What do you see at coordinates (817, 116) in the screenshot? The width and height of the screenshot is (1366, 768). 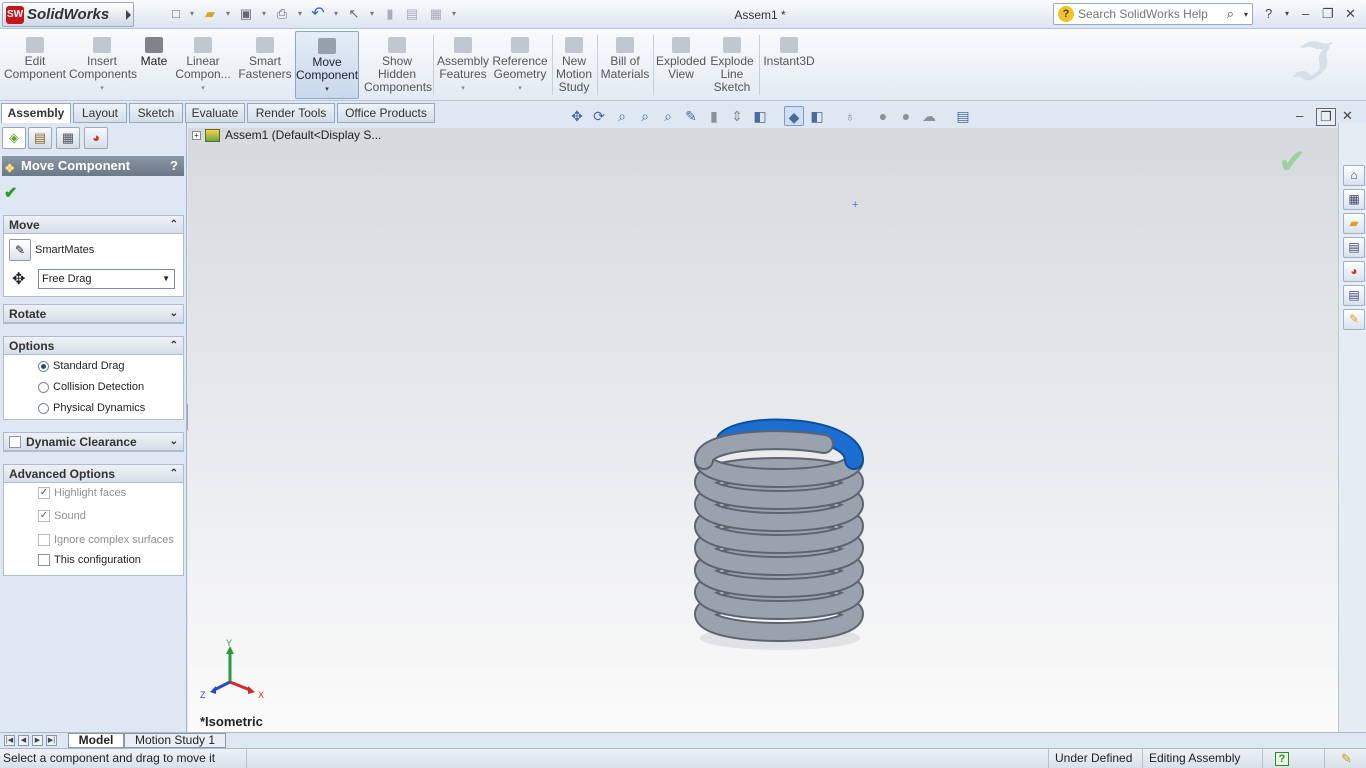 I see `display-style-icon: ◧` at bounding box center [817, 116].